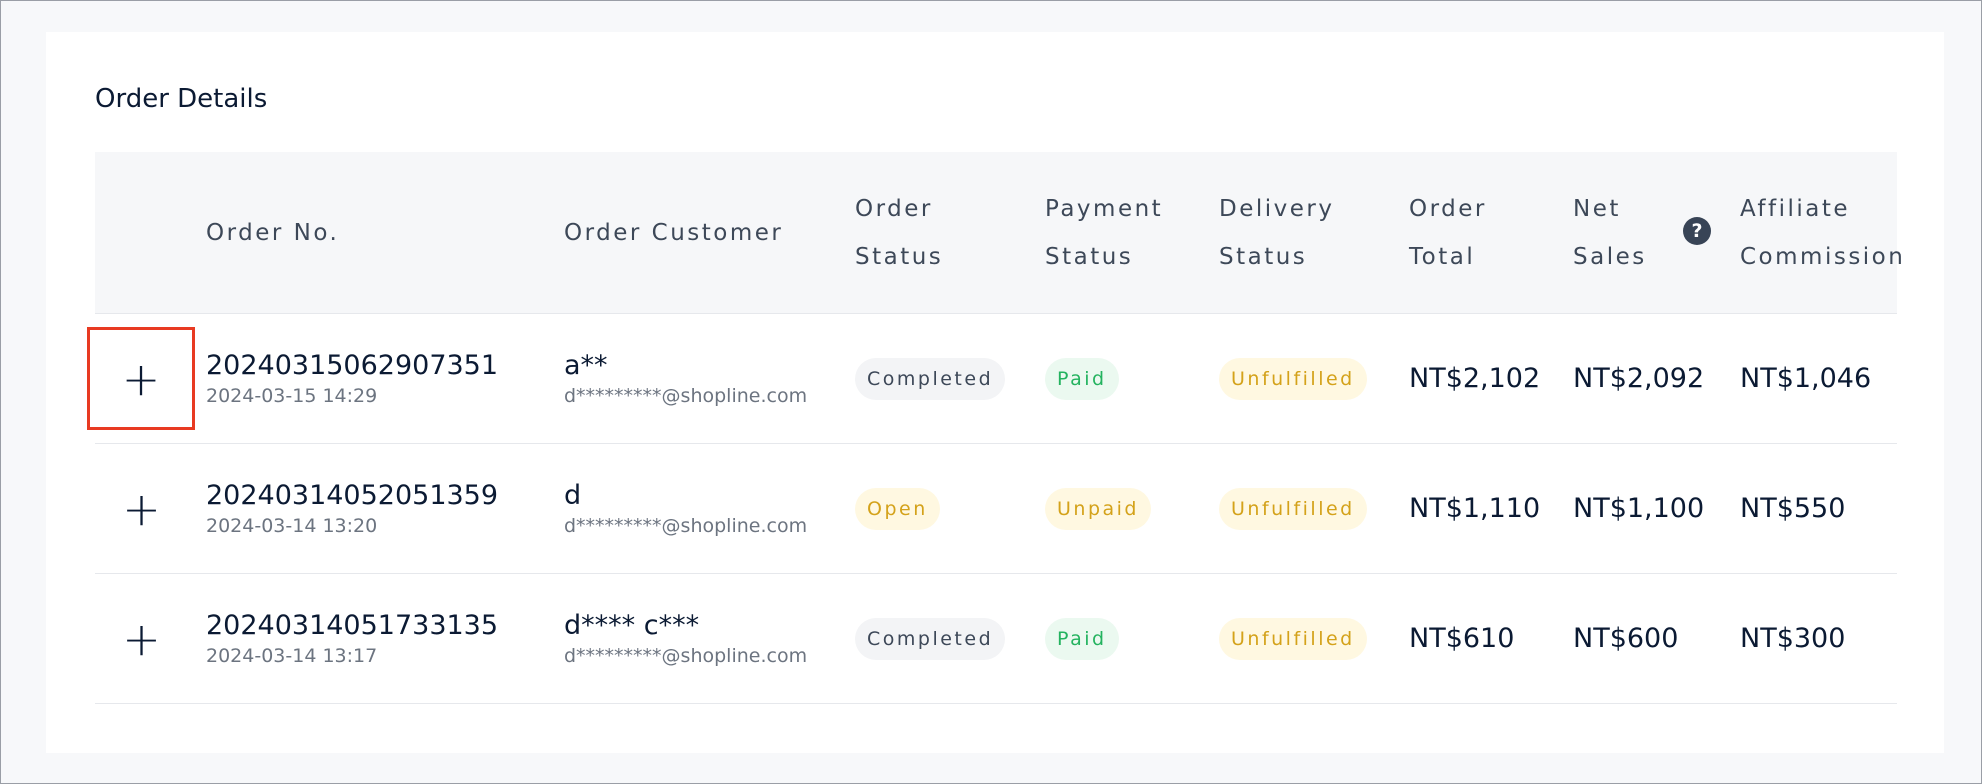  What do you see at coordinates (1104, 232) in the screenshot?
I see `header-payment-status: Payment Status` at bounding box center [1104, 232].